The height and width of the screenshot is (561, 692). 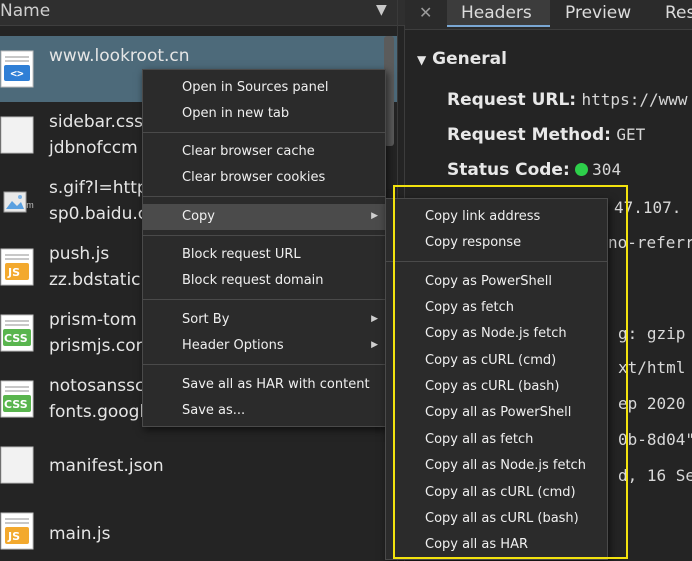 What do you see at coordinates (264, 88) in the screenshot?
I see `menu-open-in-sources: Open in Sources panel` at bounding box center [264, 88].